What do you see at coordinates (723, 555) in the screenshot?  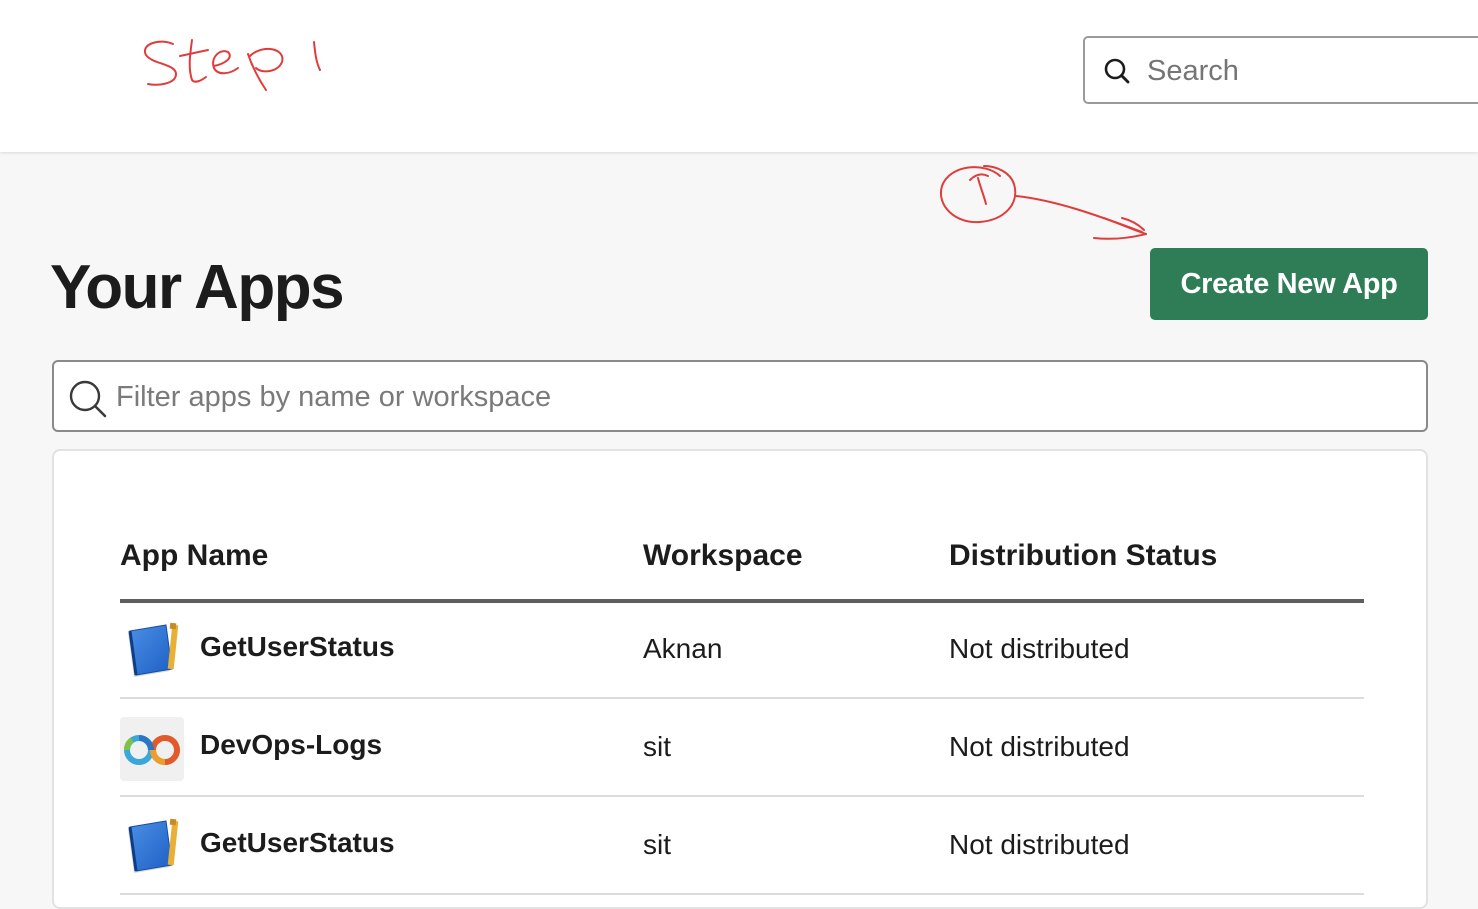 I see `column-header-workspace: Workspace` at bounding box center [723, 555].